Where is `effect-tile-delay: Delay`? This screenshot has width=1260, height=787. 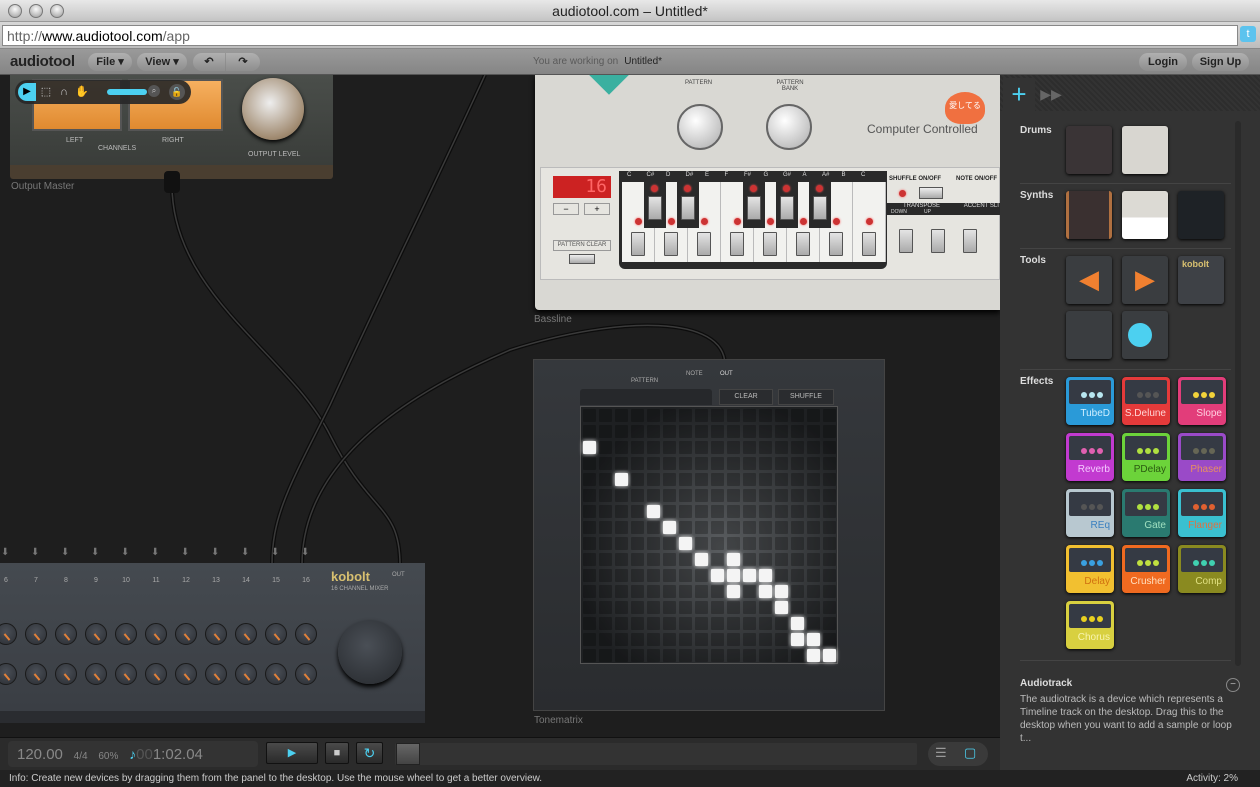
effect-tile-delay: Delay is located at coordinates (1090, 569).